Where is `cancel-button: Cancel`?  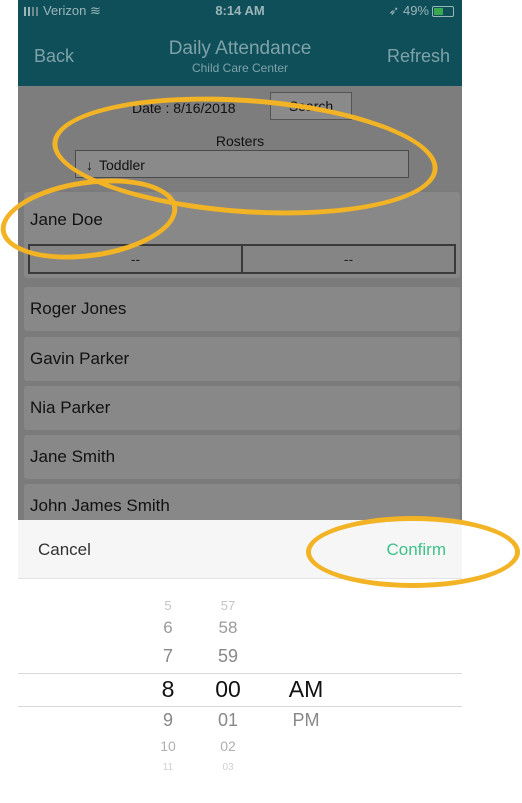 cancel-button: Cancel is located at coordinates (64, 550).